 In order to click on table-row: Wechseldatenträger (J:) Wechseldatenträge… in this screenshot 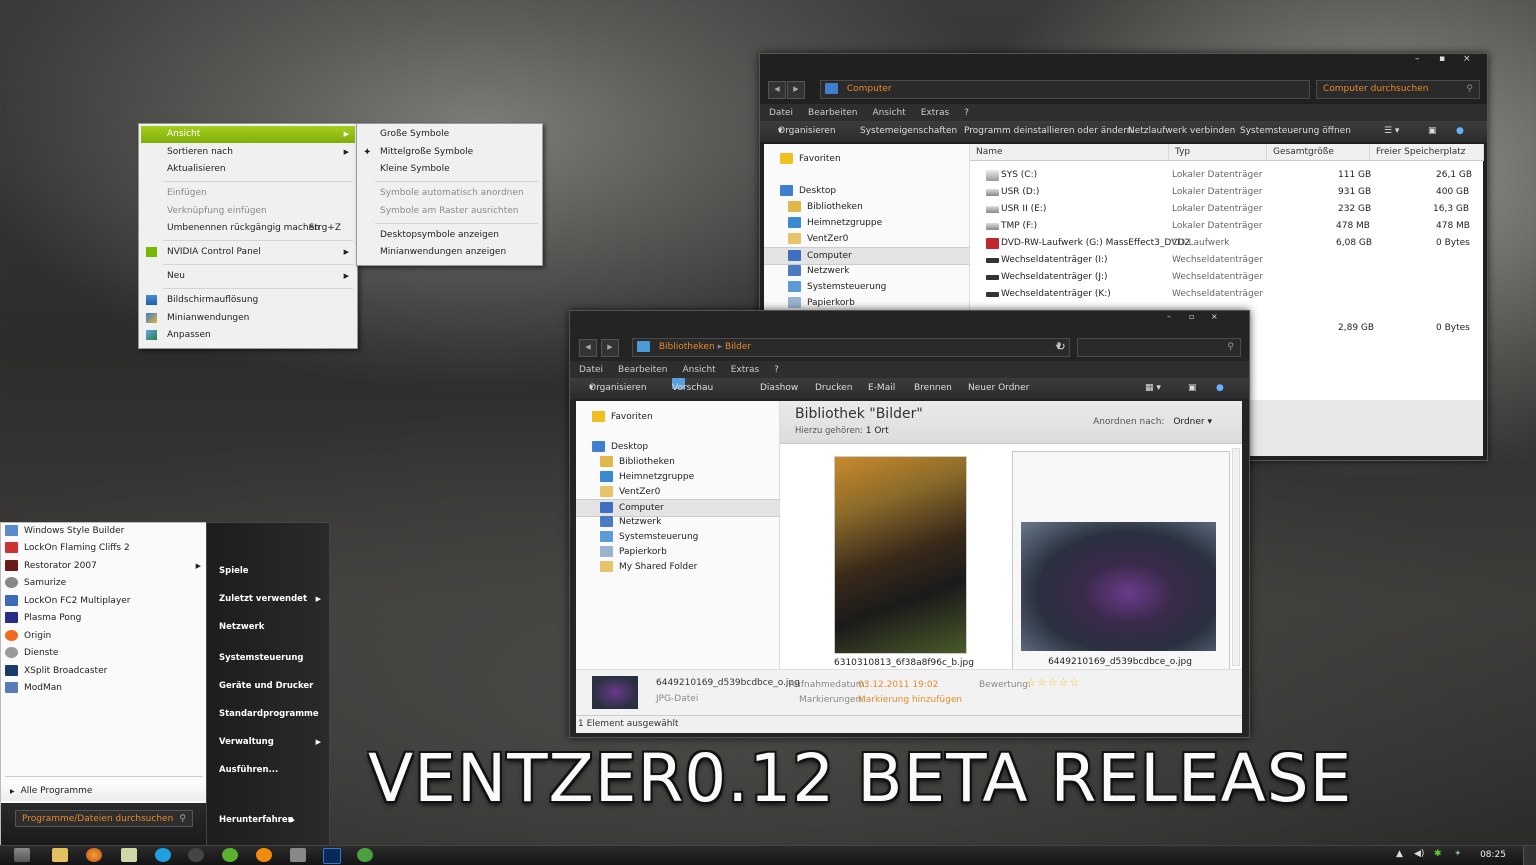, I will do `click(1226, 277)`.